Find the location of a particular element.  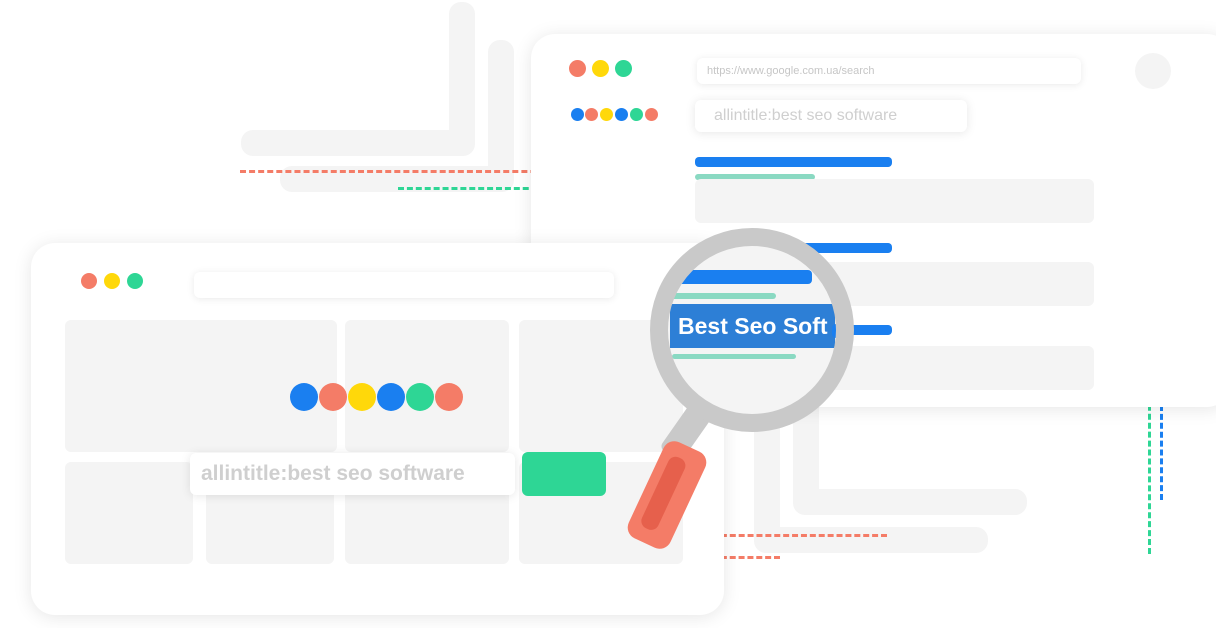

search-button is located at coordinates (564, 474).